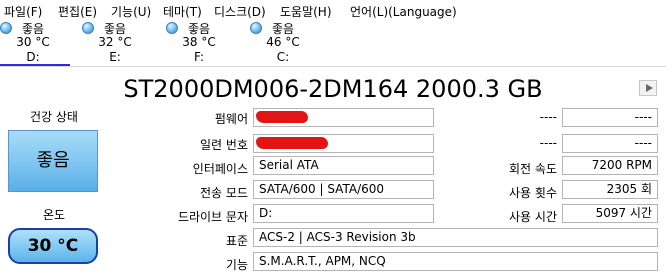 Image resolution: width=666 pixels, height=277 pixels. I want to click on temperature-button: 30 °C, so click(53, 246).